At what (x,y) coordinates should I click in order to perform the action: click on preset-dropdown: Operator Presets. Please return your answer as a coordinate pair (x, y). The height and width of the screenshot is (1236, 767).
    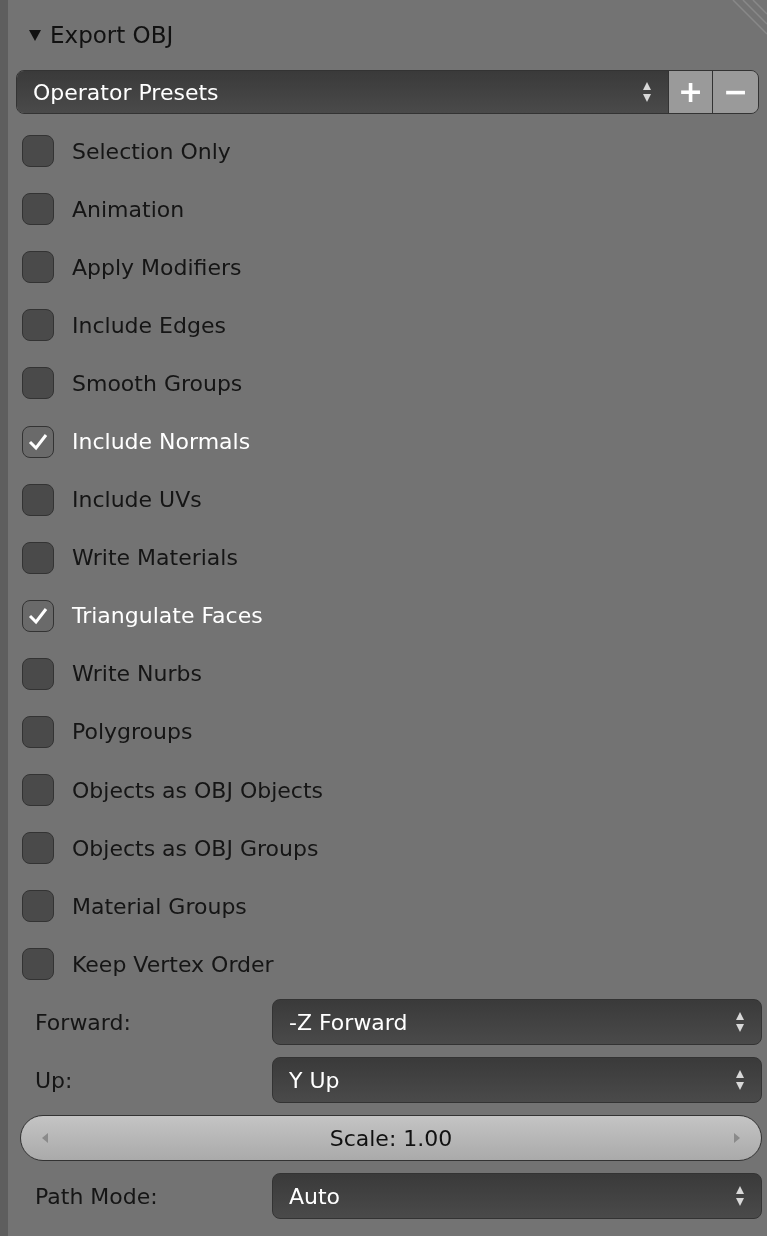
    Looking at the image, I should click on (342, 92).